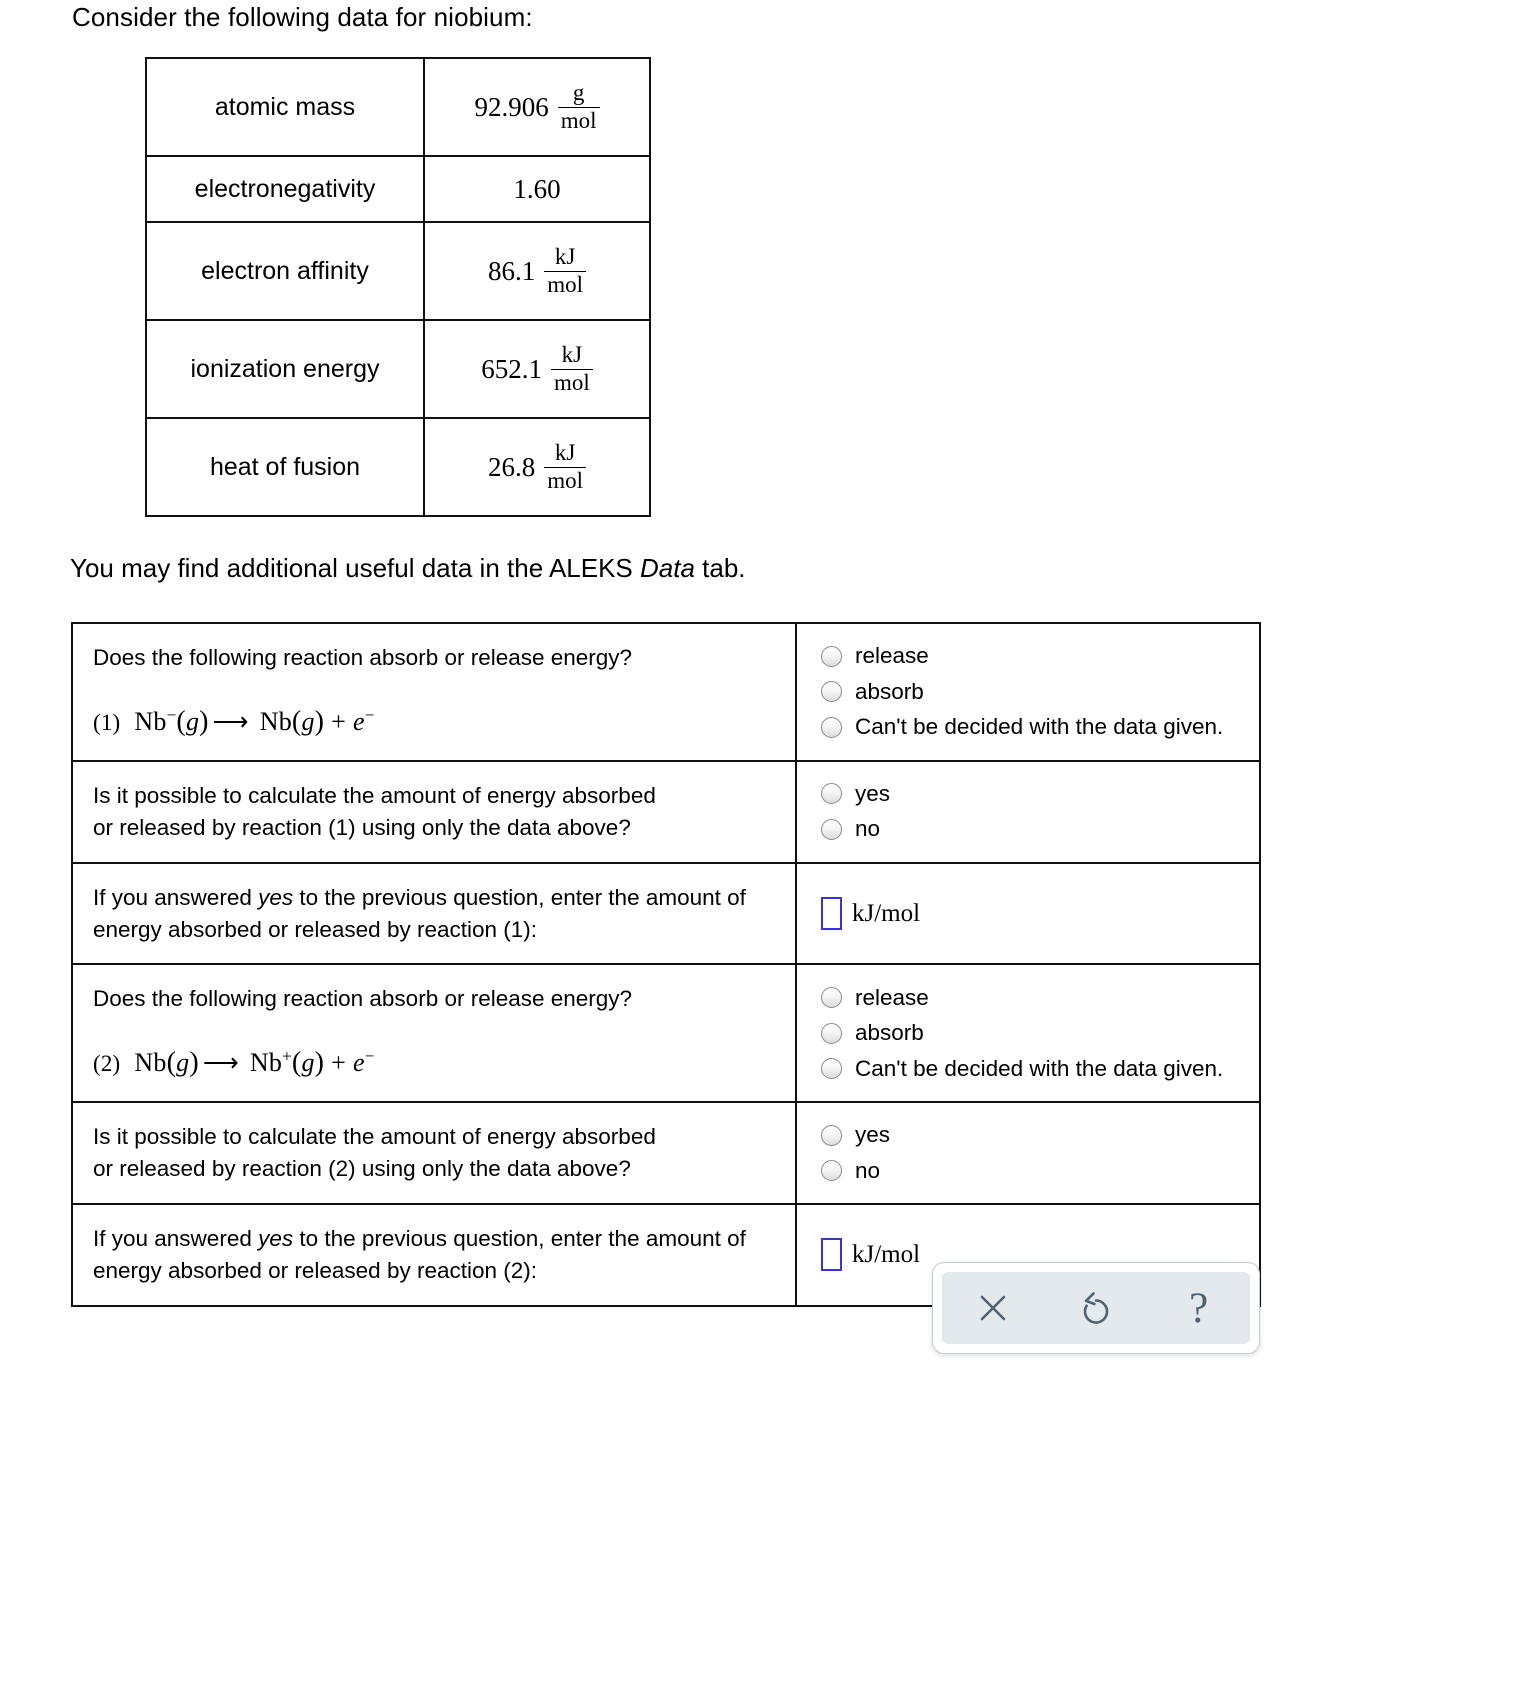 This screenshot has height=1703, width=1530. Describe the element at coordinates (537, 271) in the screenshot. I see `property-value: 86.1 kJ mol` at that location.